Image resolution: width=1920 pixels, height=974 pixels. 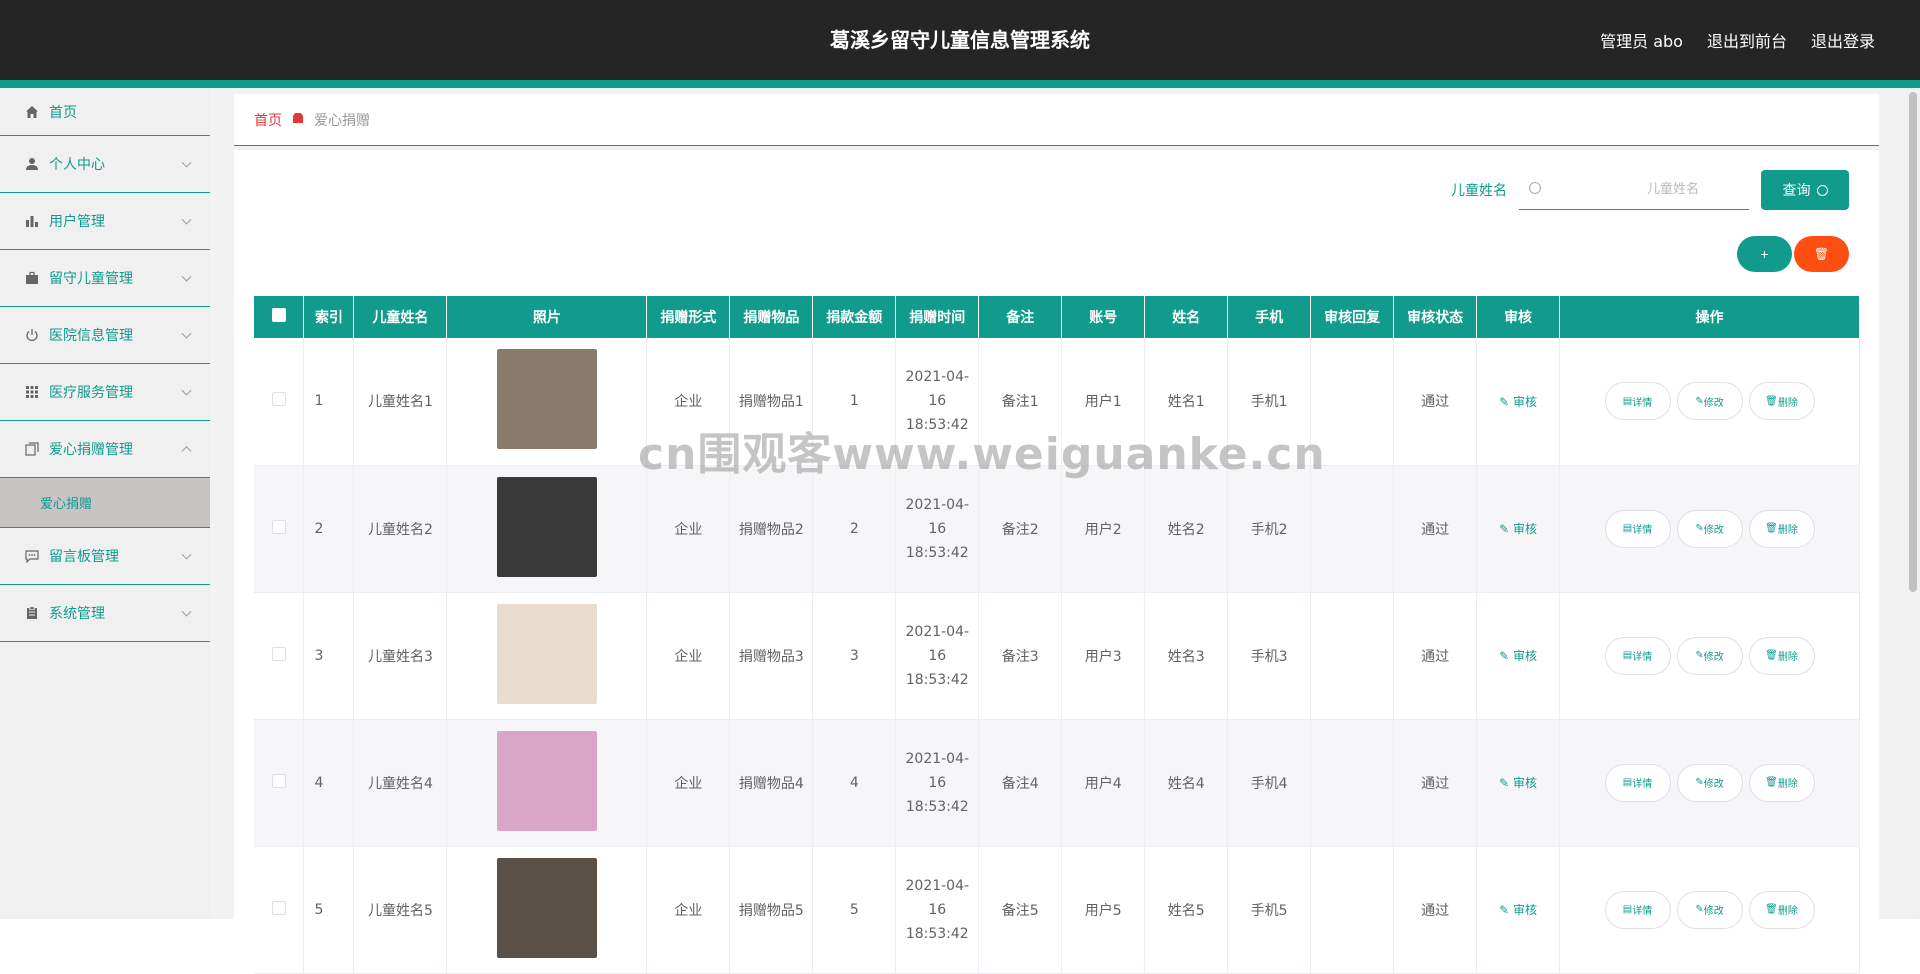 What do you see at coordinates (1843, 40) in the screenshot?
I see `logout-link: 退出登录` at bounding box center [1843, 40].